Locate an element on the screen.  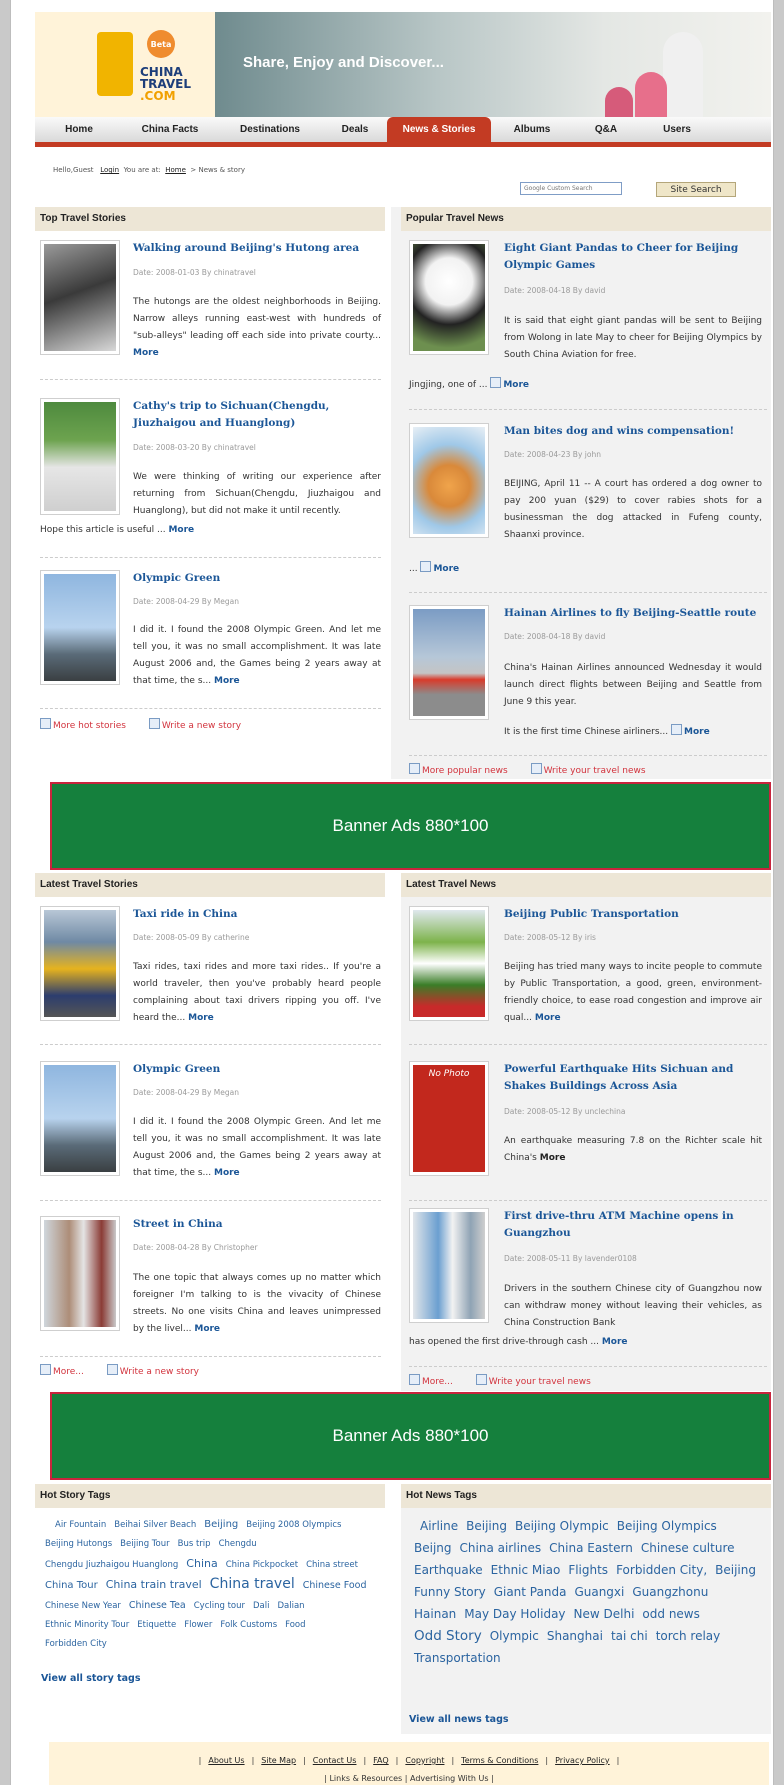
tag-link: Beijing 2008 Olympics is located at coordinates (293, 1525).